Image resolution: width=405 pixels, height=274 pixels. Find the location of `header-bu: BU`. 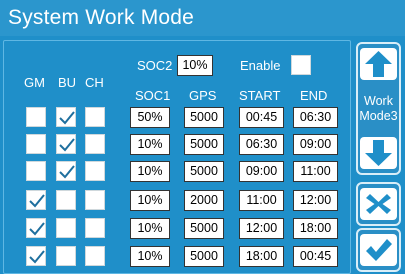

header-bu: BU is located at coordinates (67, 82).